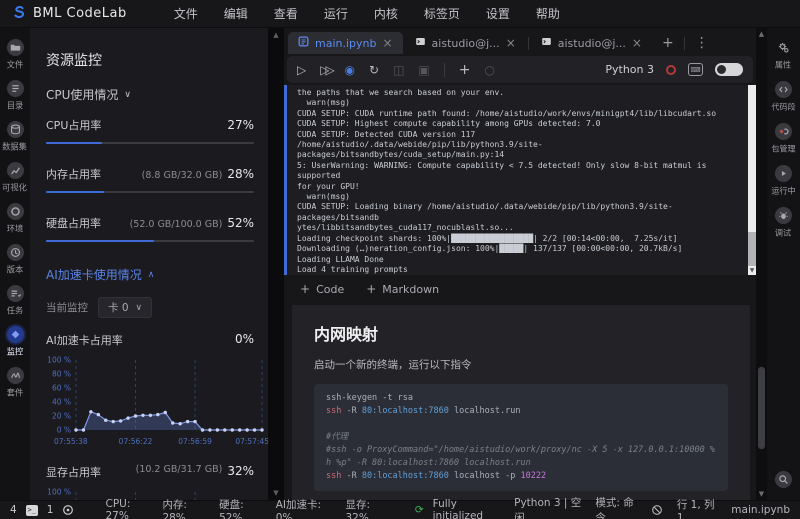 The image size is (800, 519). What do you see at coordinates (498, 13) in the screenshot?
I see `menu-settings: 设置` at bounding box center [498, 13].